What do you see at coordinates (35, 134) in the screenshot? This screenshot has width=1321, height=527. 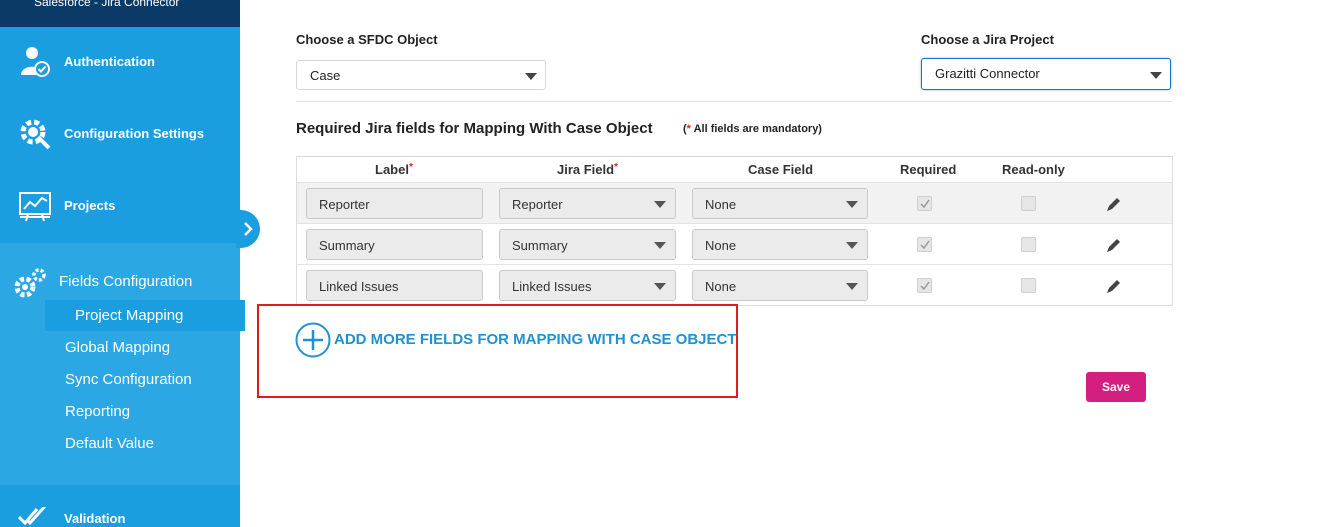 I see `gear-wrench-icon` at bounding box center [35, 134].